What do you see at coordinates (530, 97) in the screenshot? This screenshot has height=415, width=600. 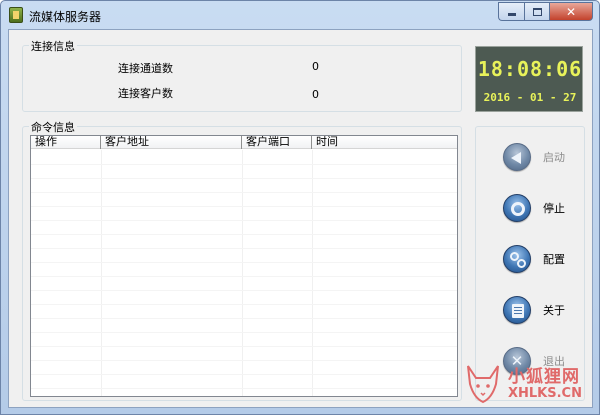 I see `clock-date: 2016 - 01 - 27` at bounding box center [530, 97].